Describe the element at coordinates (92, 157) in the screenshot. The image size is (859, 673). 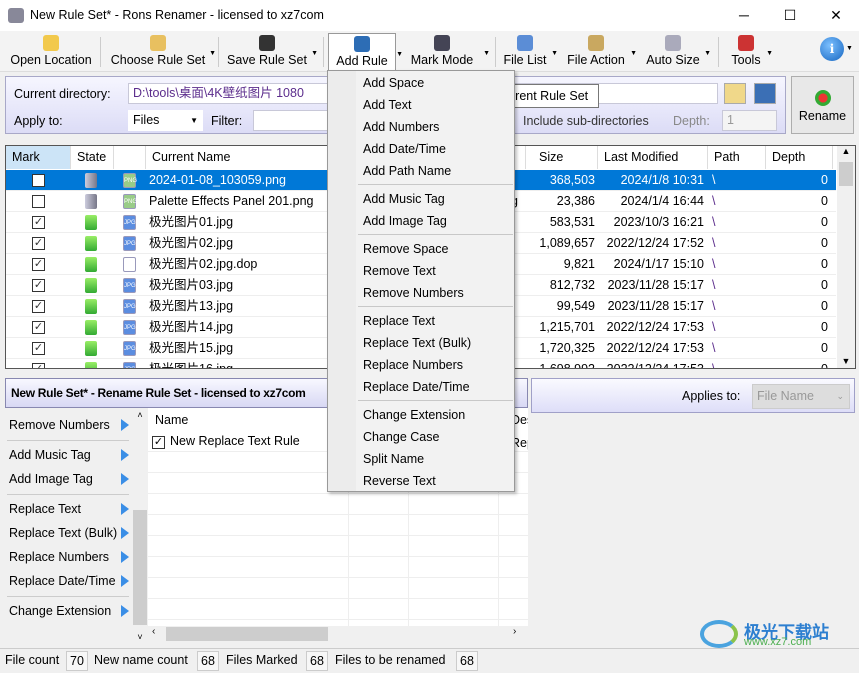
I see `column-header-state: State` at that location.